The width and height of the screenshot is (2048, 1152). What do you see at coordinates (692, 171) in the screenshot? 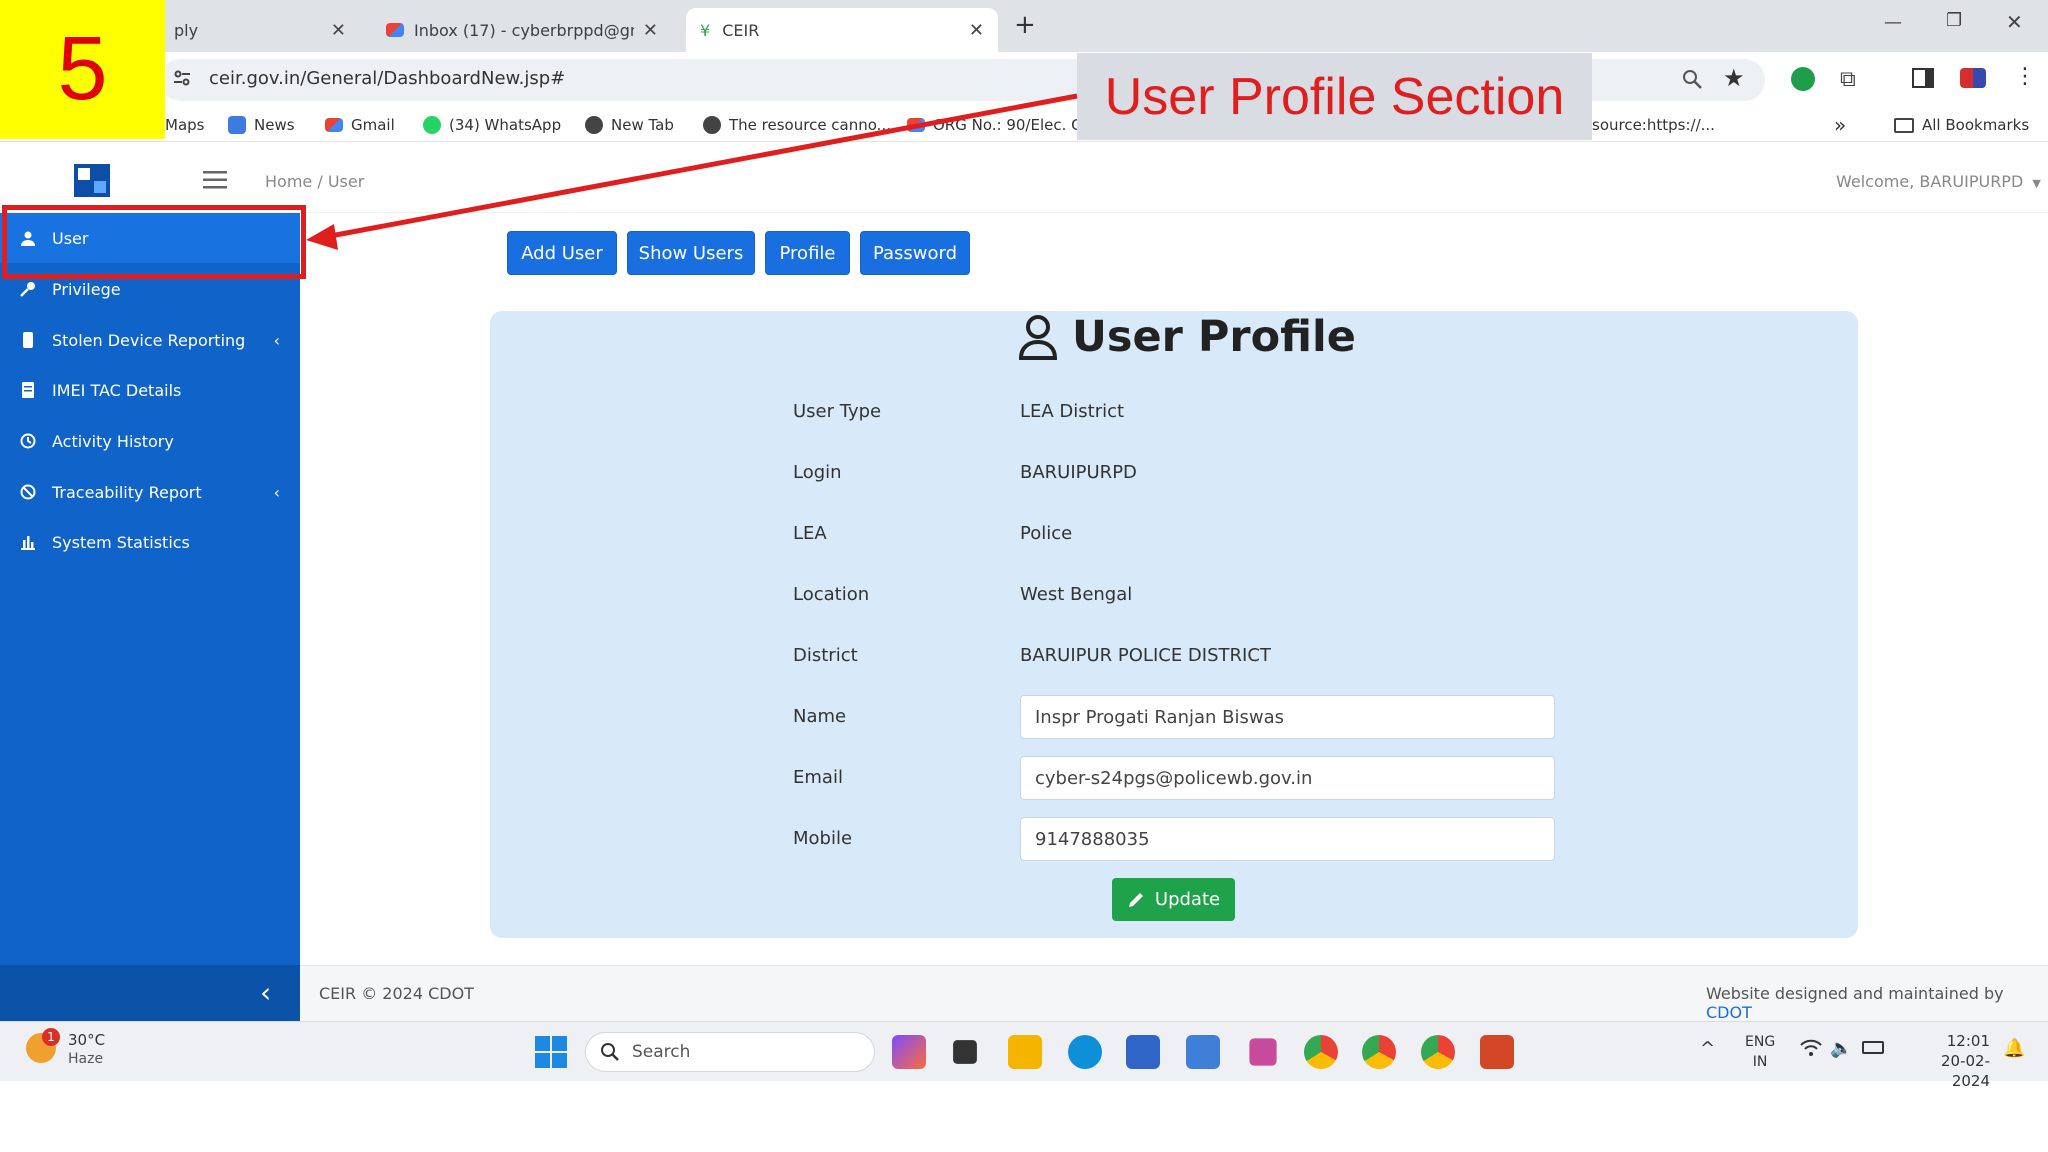
I see `annotation-arrow` at bounding box center [692, 171].